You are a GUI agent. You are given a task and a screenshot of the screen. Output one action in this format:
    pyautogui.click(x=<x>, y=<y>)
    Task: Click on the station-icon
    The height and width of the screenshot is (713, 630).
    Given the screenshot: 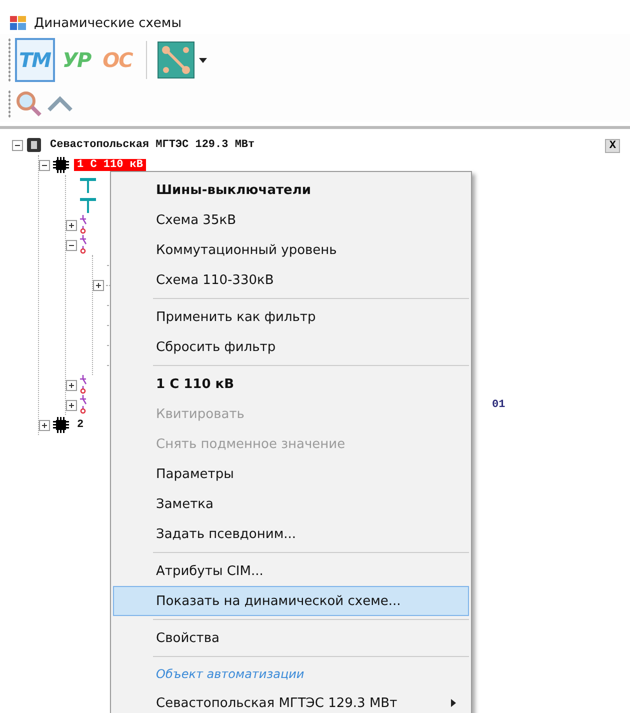 What is the action you would take?
    pyautogui.click(x=34, y=145)
    